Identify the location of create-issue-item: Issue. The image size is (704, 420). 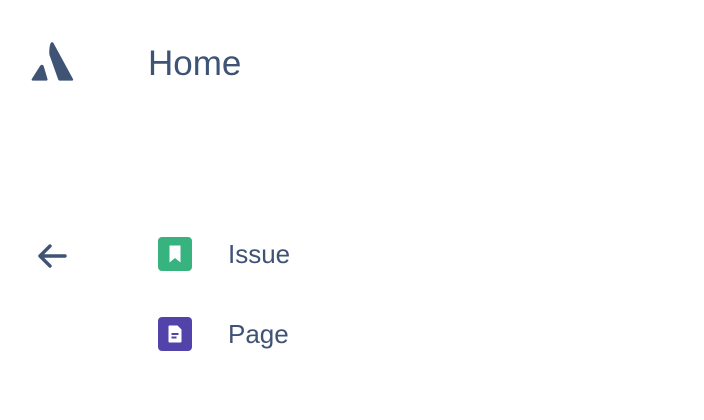
(224, 254).